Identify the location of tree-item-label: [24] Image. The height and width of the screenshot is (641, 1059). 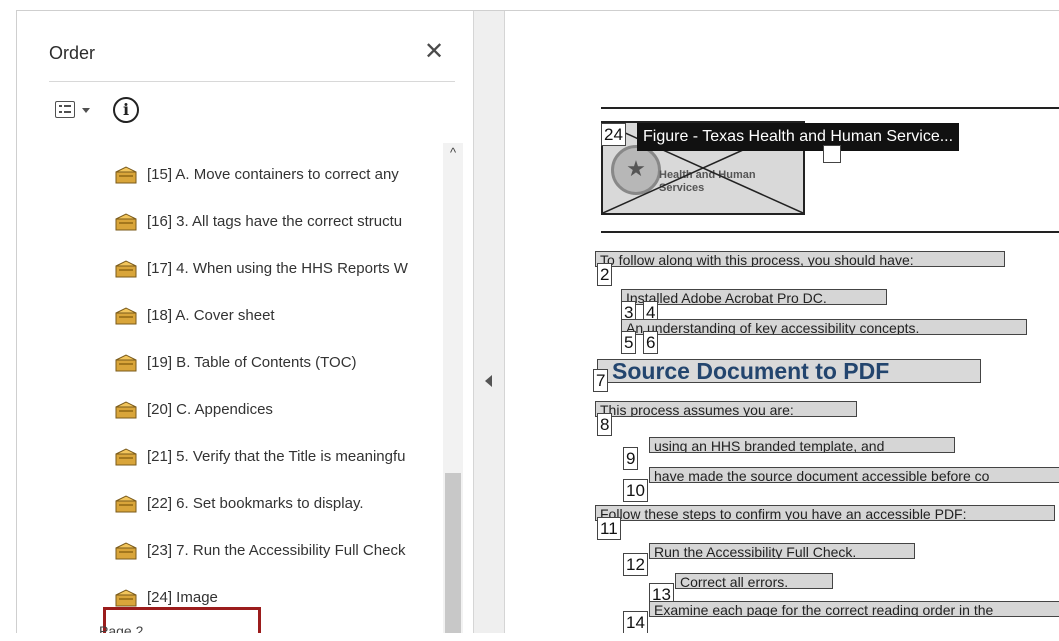
(182, 597).